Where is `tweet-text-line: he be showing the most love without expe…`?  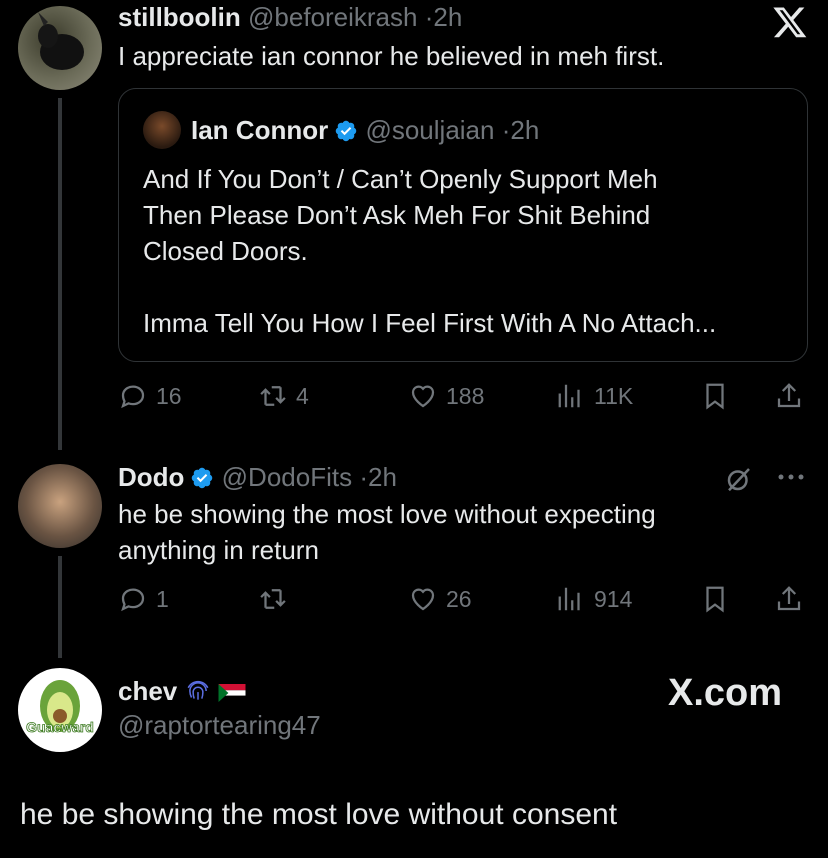 tweet-text-line: he be showing the most love without expe… is located at coordinates (387, 514).